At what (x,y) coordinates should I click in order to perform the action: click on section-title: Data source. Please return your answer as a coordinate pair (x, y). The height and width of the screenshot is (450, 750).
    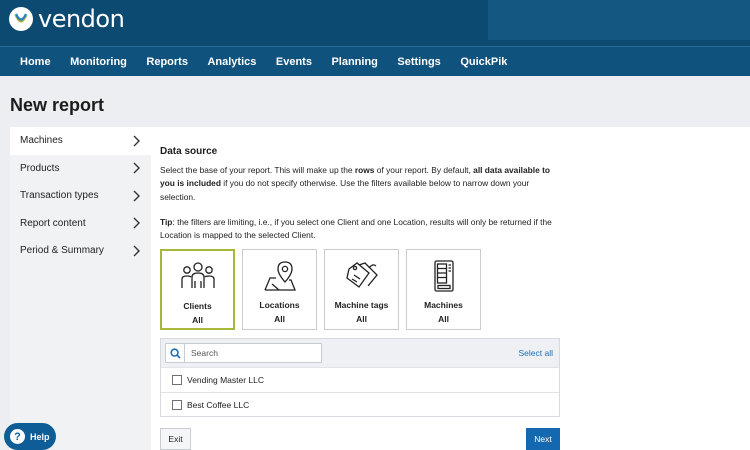
    Looking at the image, I should click on (189, 151).